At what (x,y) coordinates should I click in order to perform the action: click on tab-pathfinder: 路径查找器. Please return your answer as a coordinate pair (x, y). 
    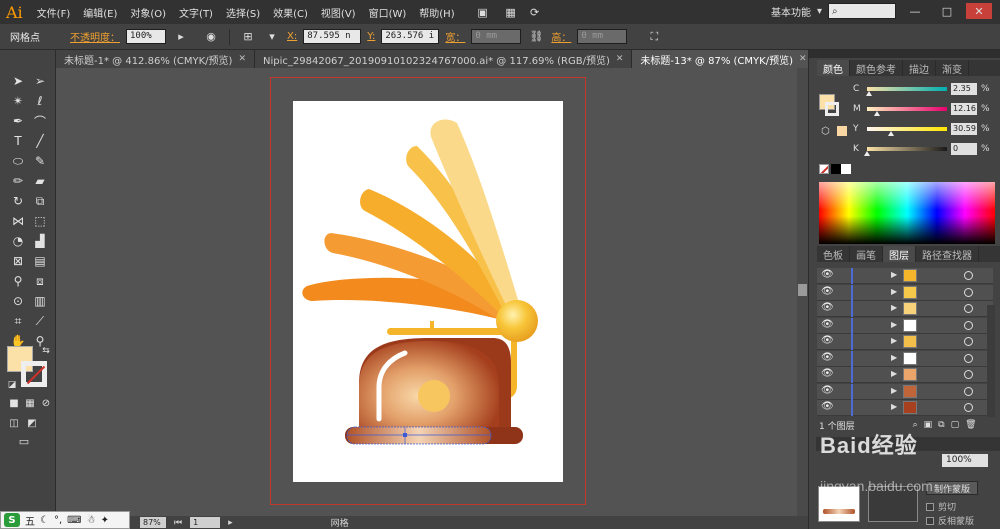
    Looking at the image, I should click on (947, 254).